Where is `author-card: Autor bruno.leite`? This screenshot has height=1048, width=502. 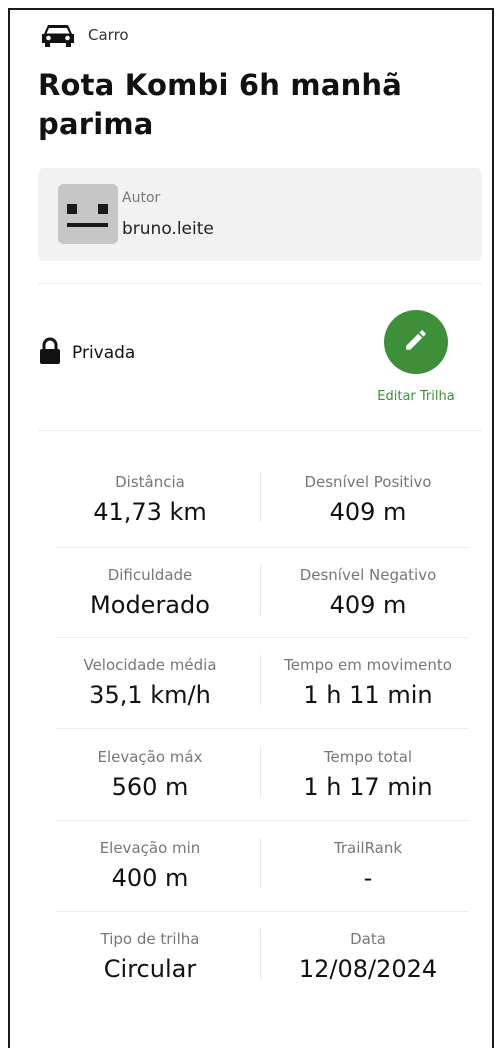
author-card: Autor bruno.leite is located at coordinates (260, 214).